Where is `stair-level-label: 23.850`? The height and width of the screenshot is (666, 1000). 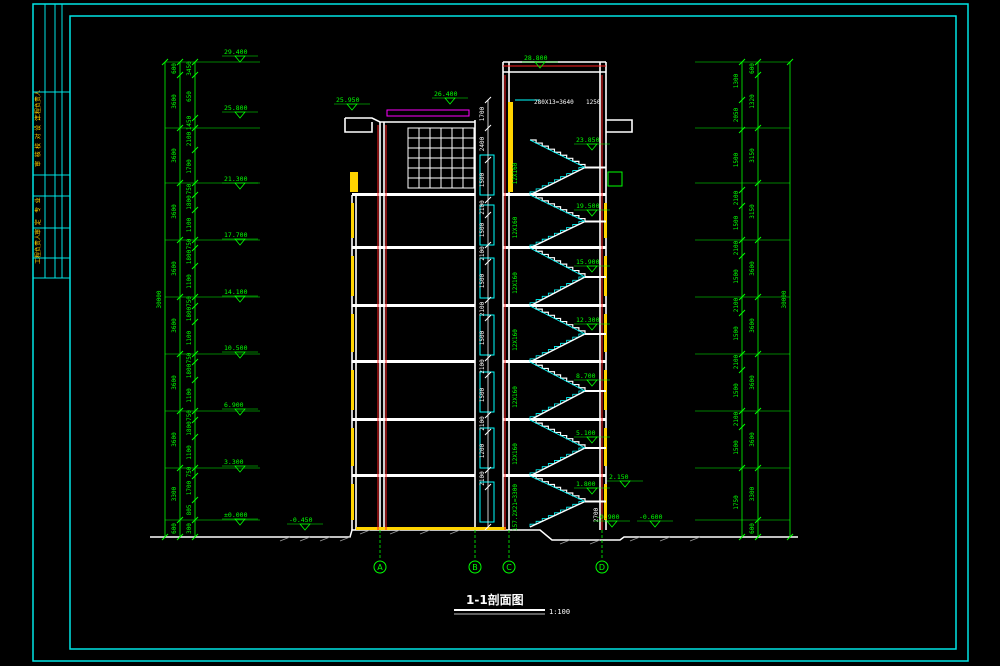
stair-level-label: 23.850 is located at coordinates (588, 140).